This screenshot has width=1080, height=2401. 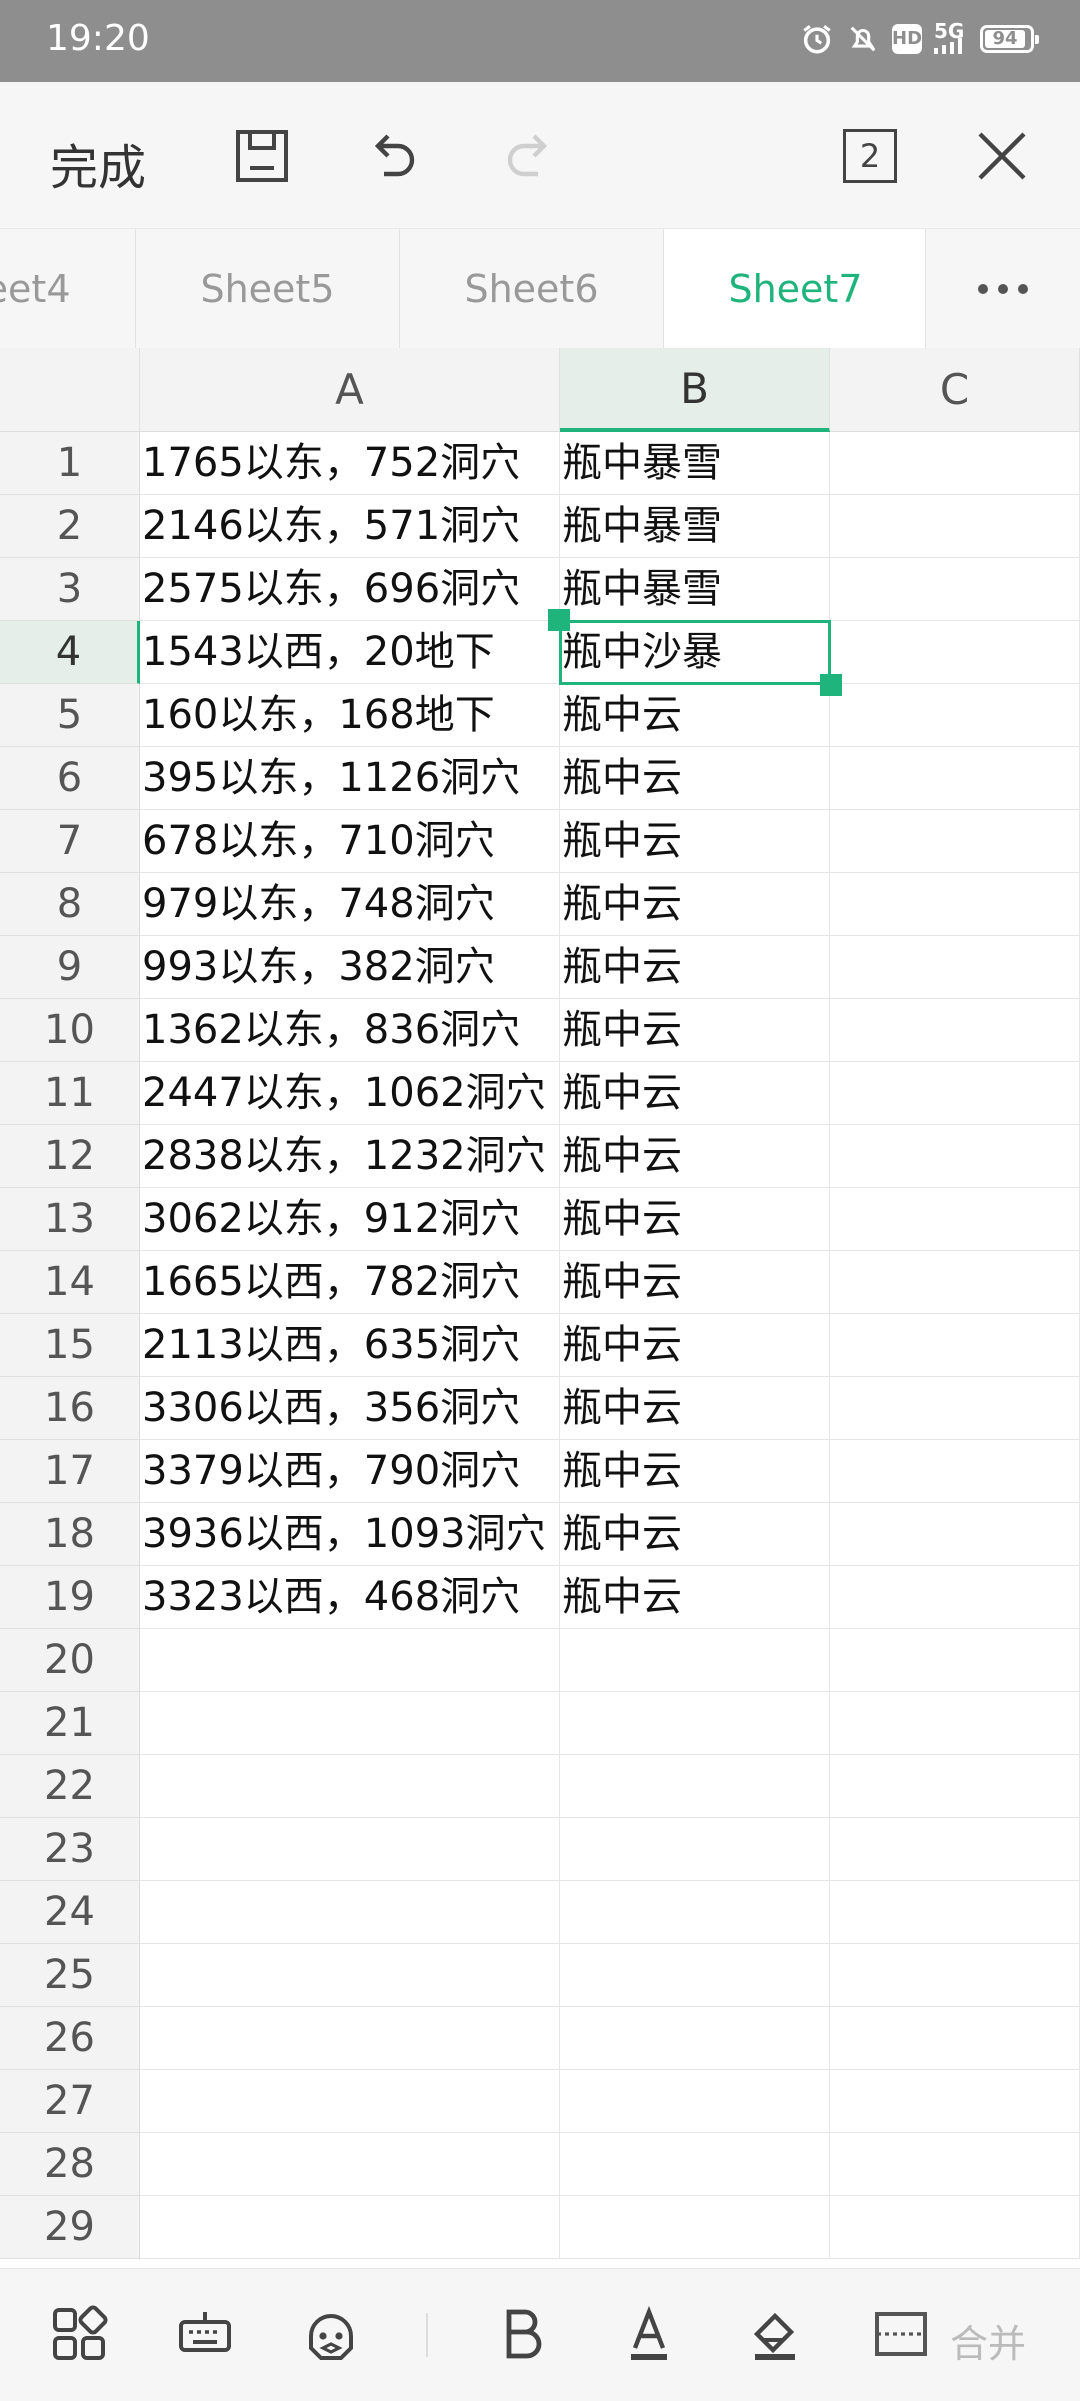 I want to click on row-header: 20, so click(x=70, y=1660).